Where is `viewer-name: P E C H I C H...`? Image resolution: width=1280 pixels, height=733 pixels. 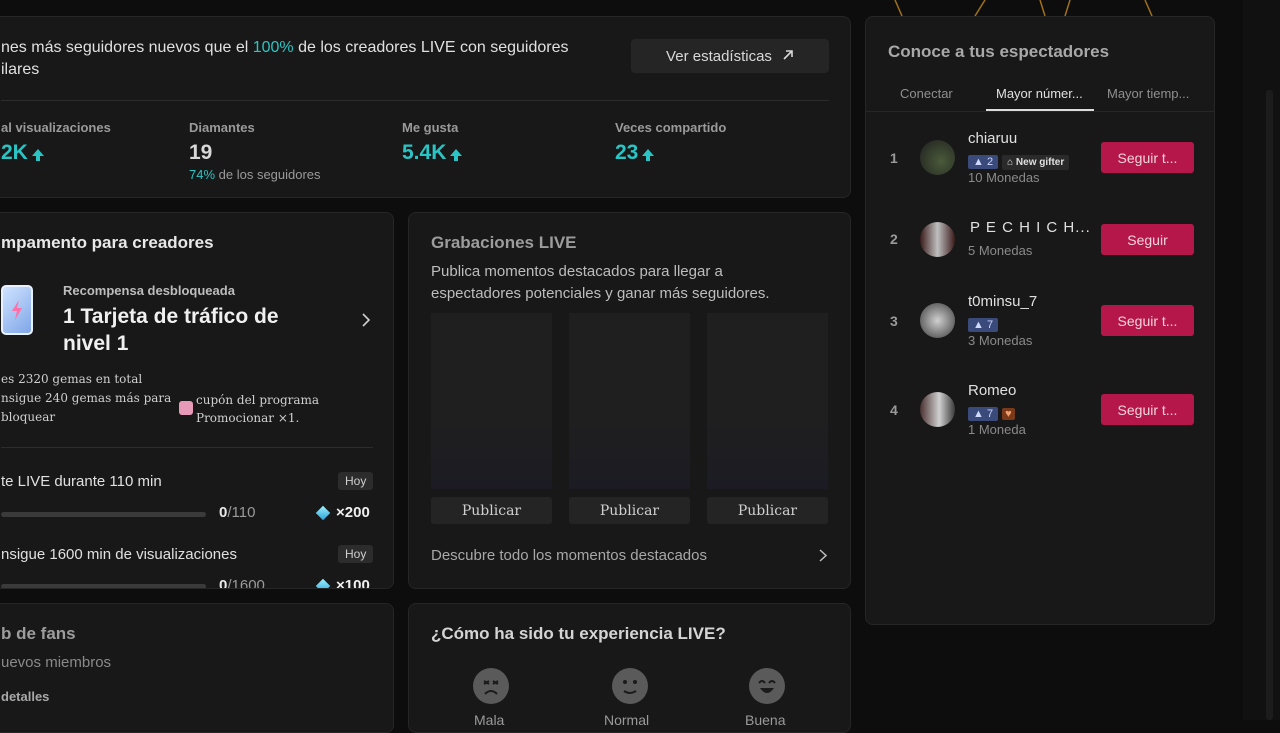 viewer-name: P E C H I C H... is located at coordinates (1030, 227).